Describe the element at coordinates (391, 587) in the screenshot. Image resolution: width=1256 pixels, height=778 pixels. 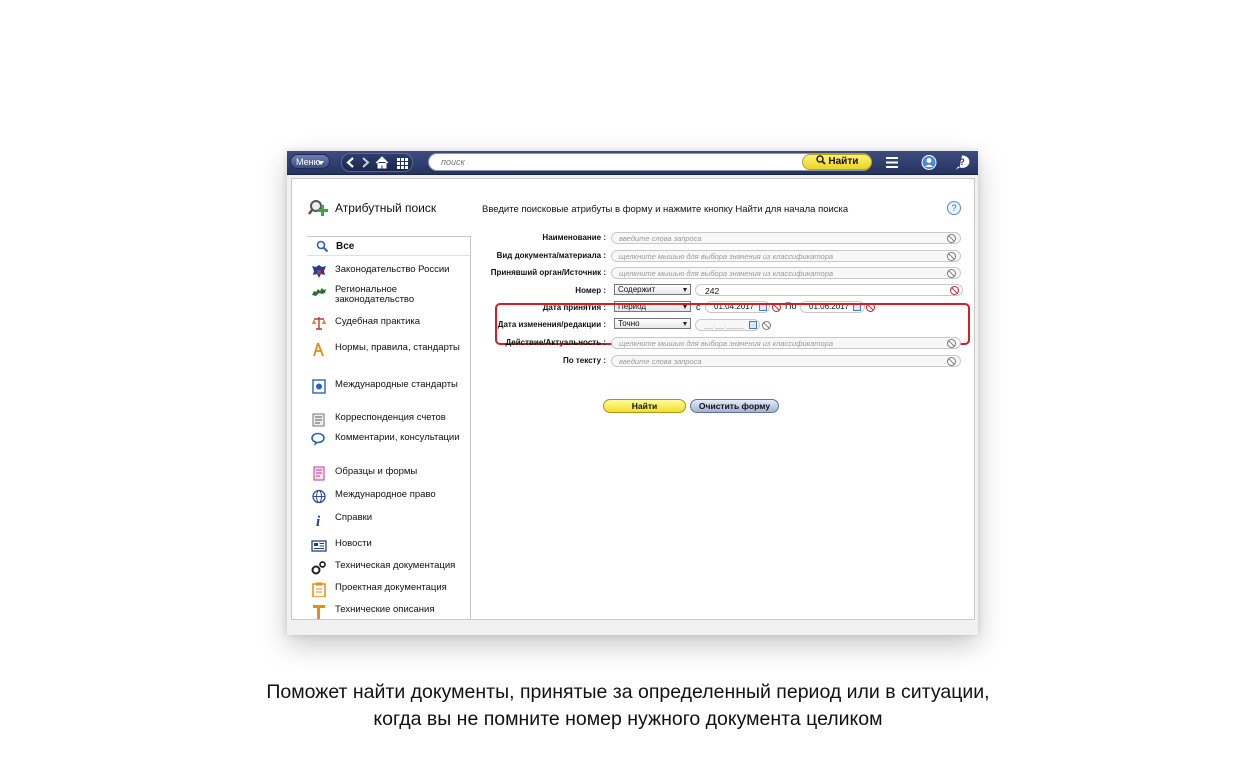
I see `sidebar-item-label: Проектная документация` at that location.